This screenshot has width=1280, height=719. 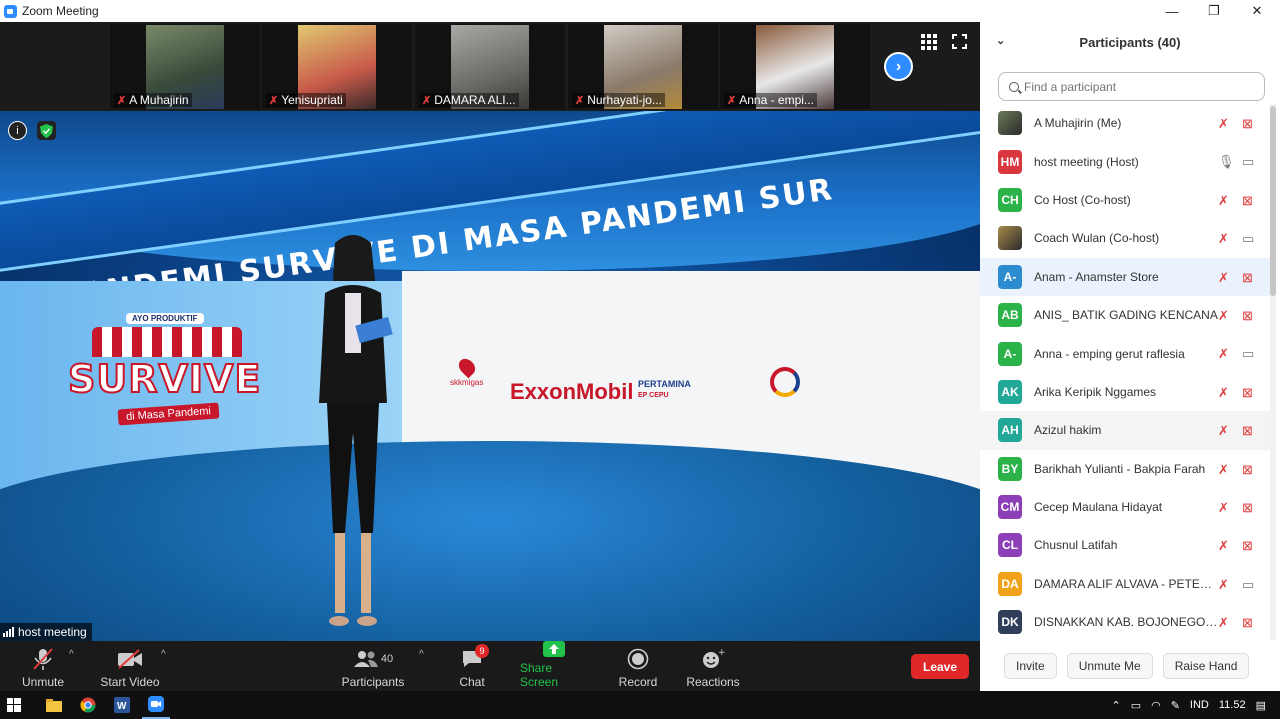 I want to click on participant-search, so click(x=1131, y=86).